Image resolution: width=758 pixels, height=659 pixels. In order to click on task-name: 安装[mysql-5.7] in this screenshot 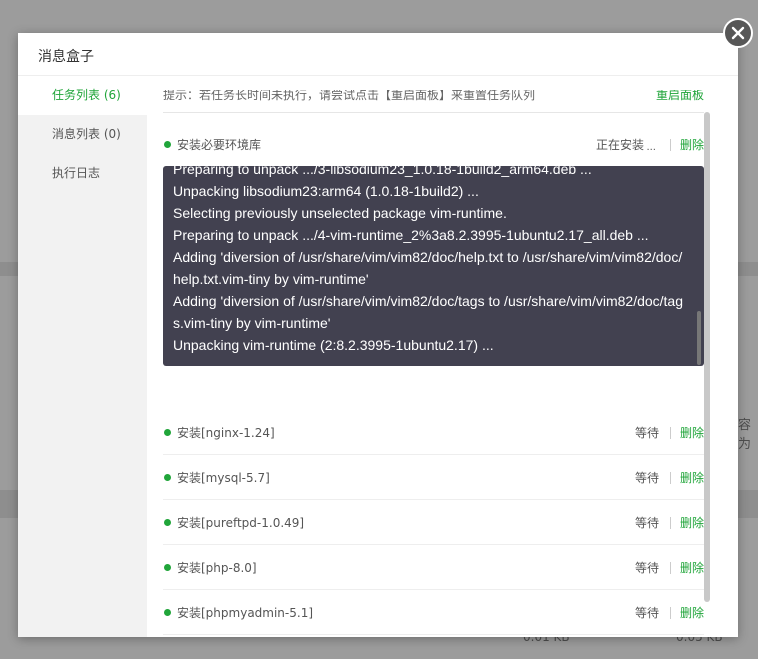, I will do `click(223, 478)`.